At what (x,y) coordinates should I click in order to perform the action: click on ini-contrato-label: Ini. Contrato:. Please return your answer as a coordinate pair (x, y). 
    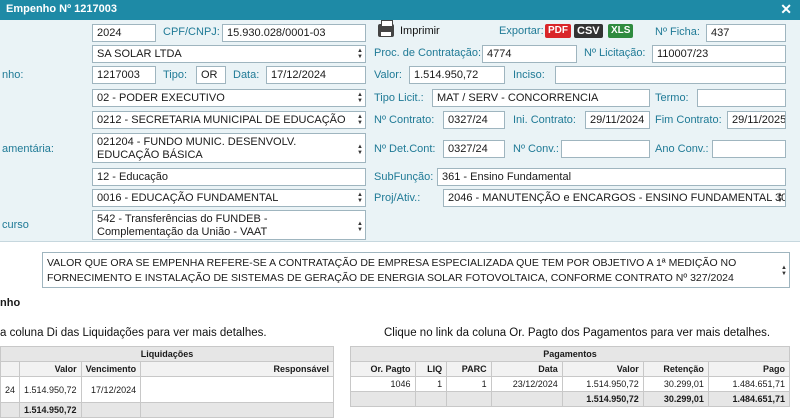
    Looking at the image, I should click on (544, 120).